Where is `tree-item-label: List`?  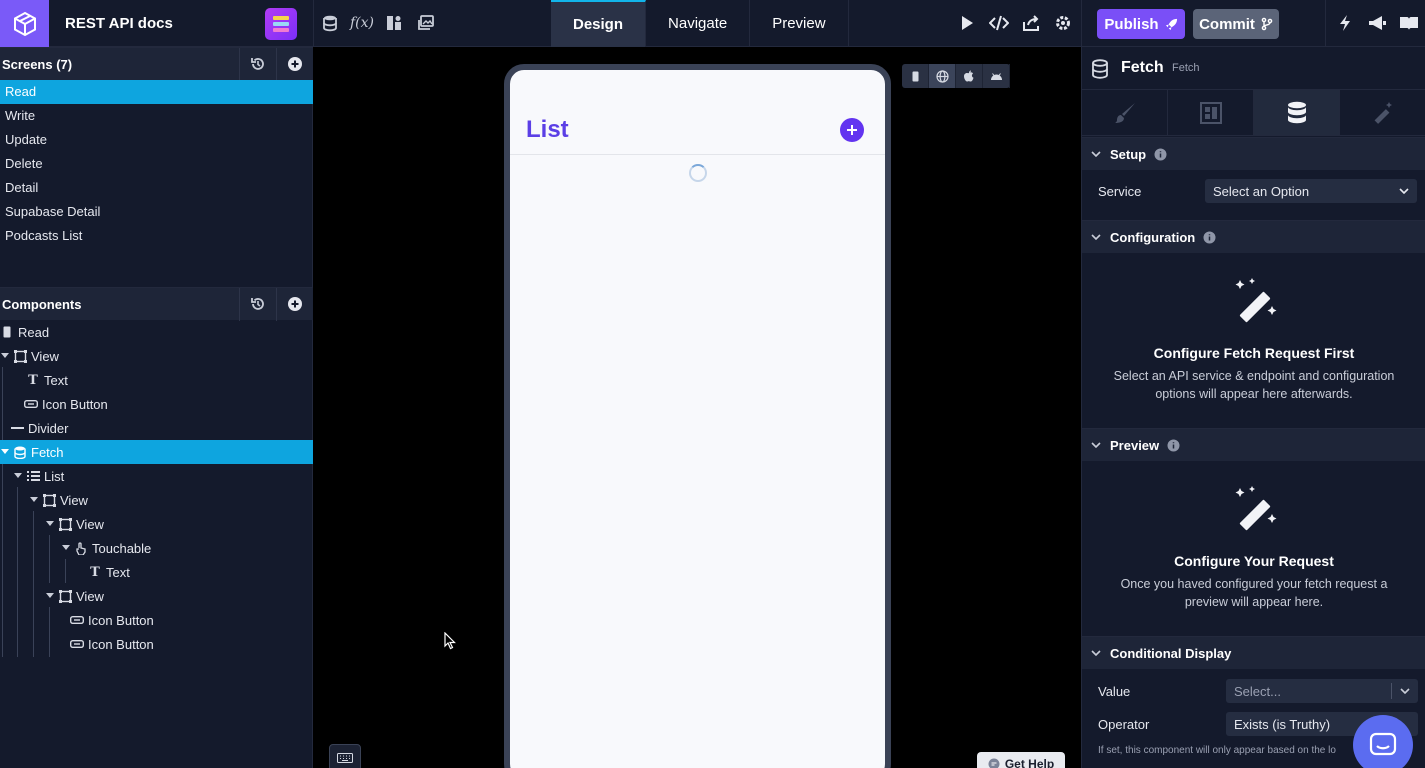
tree-item-label: List is located at coordinates (54, 476).